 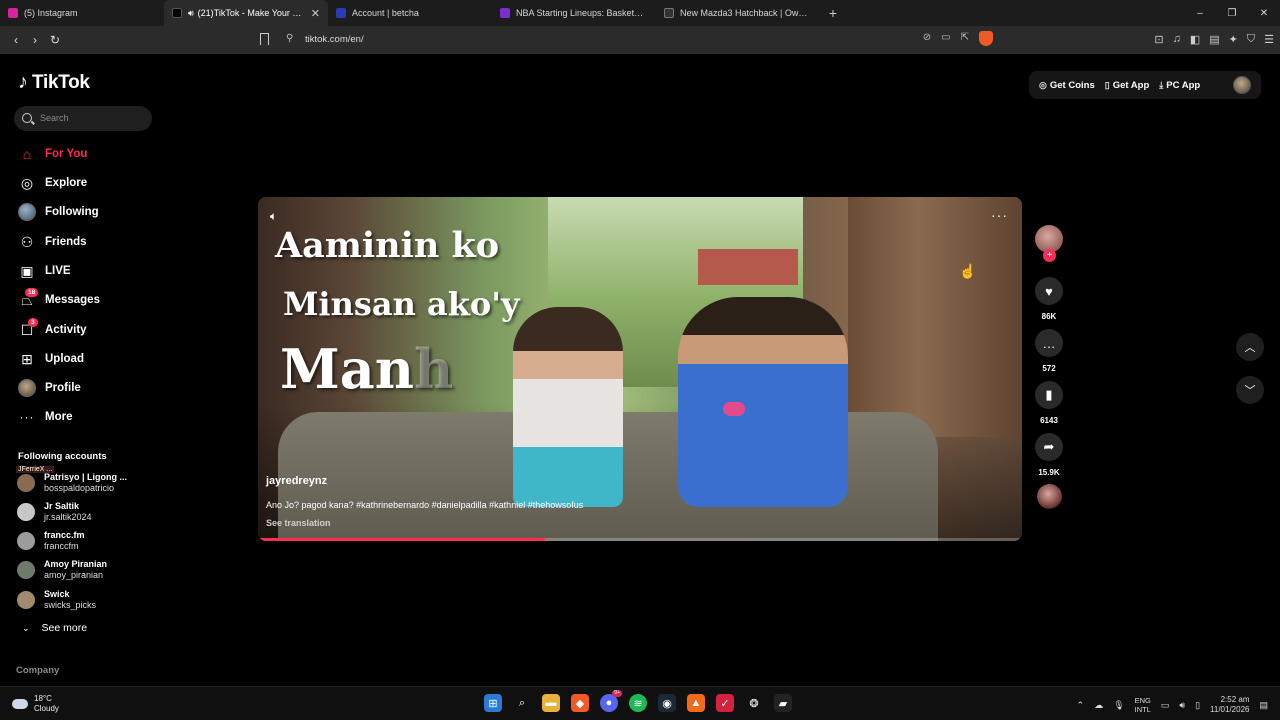 What do you see at coordinates (1143, 705) in the screenshot?
I see `language-indicator: ENG INTL` at bounding box center [1143, 705].